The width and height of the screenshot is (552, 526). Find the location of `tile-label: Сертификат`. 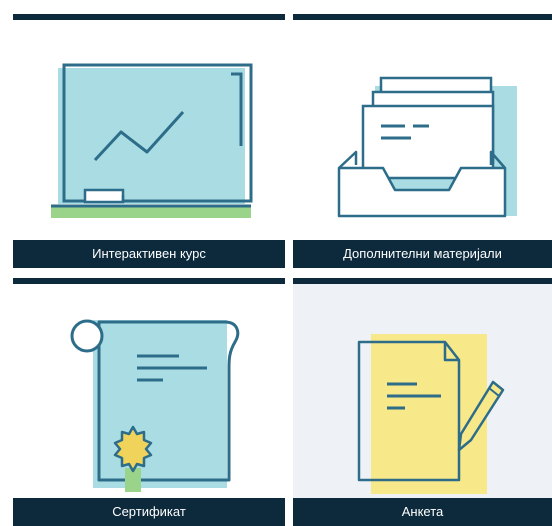

tile-label: Сертификат is located at coordinates (149, 512).